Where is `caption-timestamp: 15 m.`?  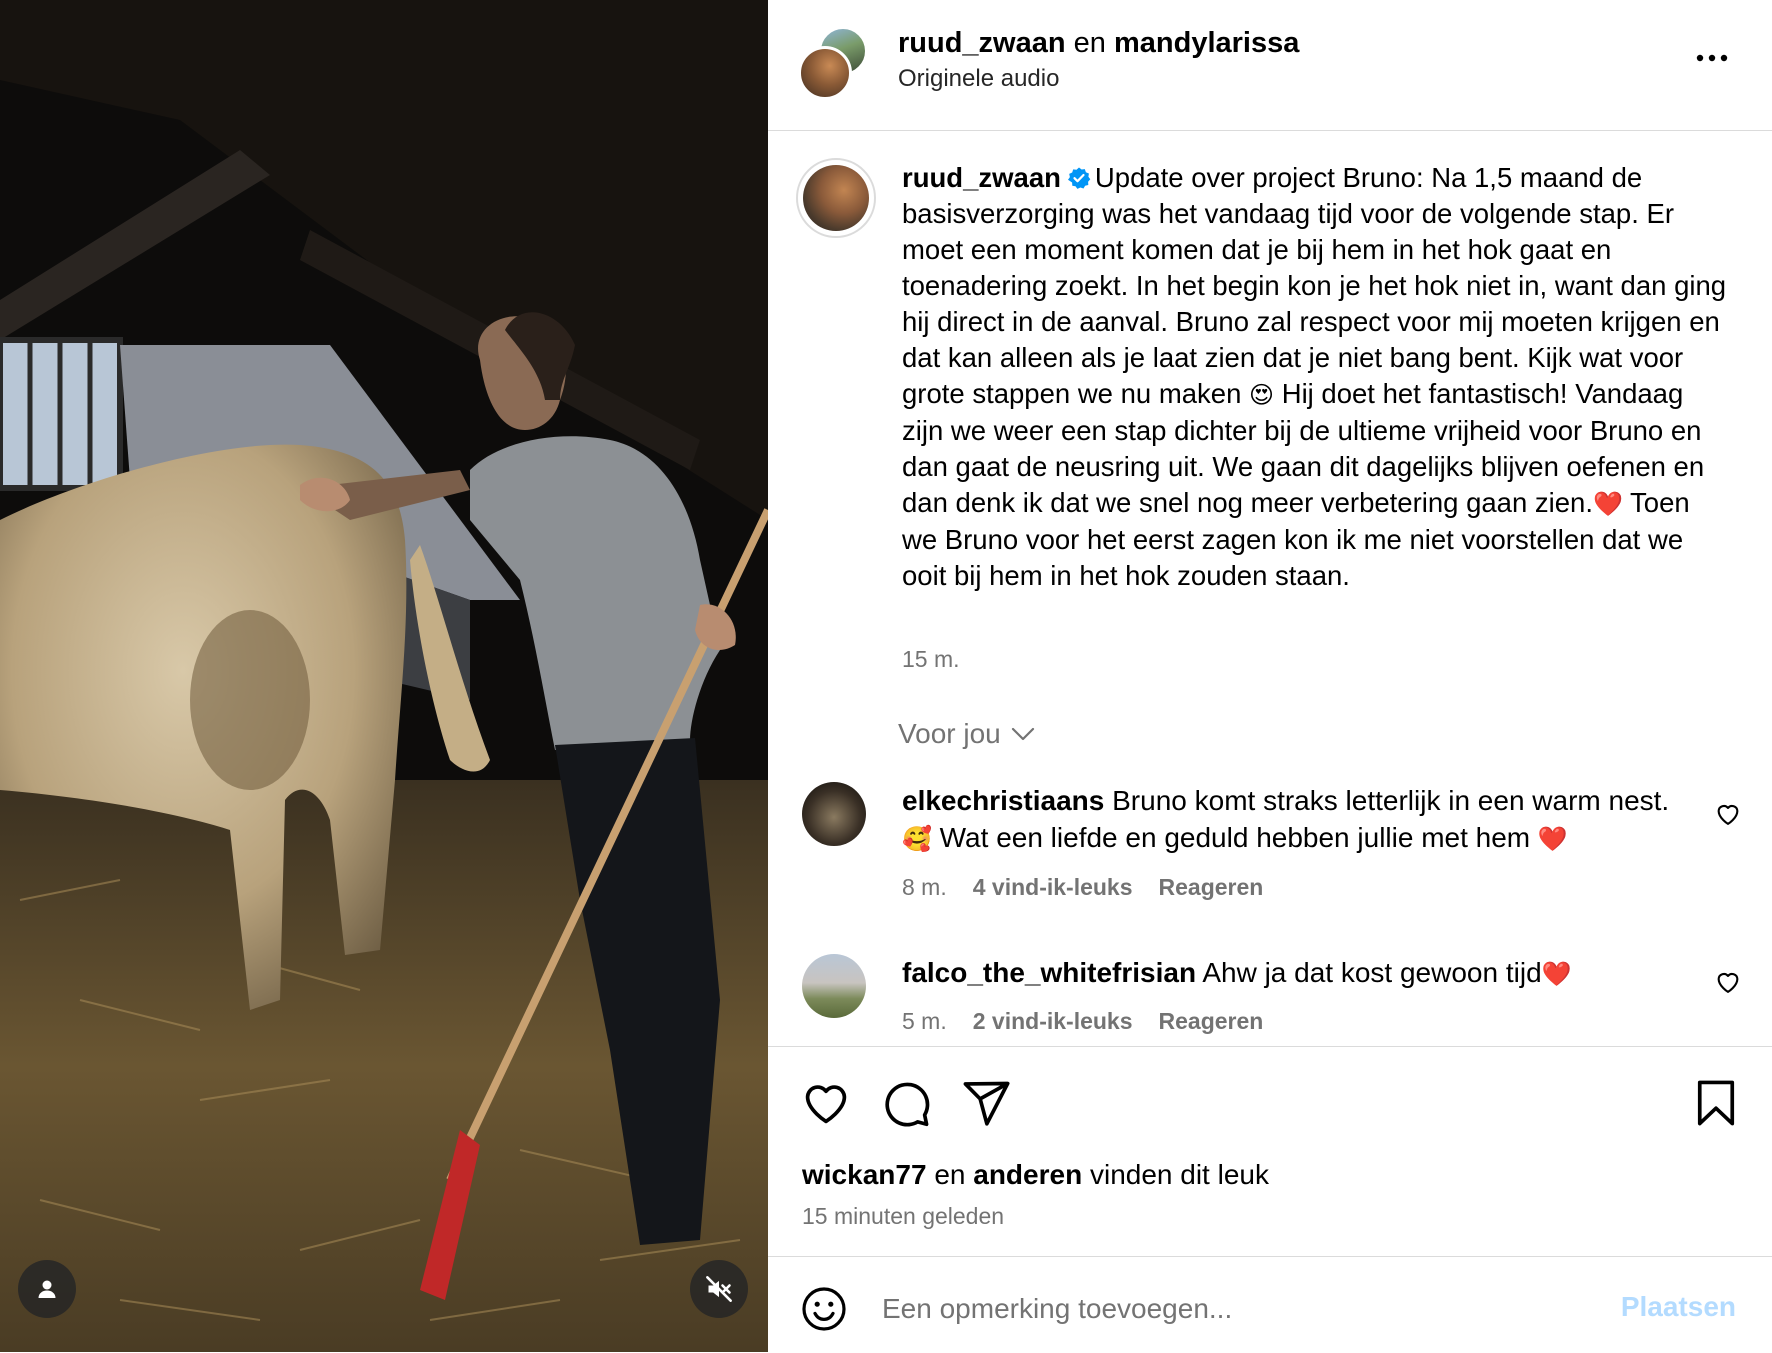 caption-timestamp: 15 m. is located at coordinates (931, 659).